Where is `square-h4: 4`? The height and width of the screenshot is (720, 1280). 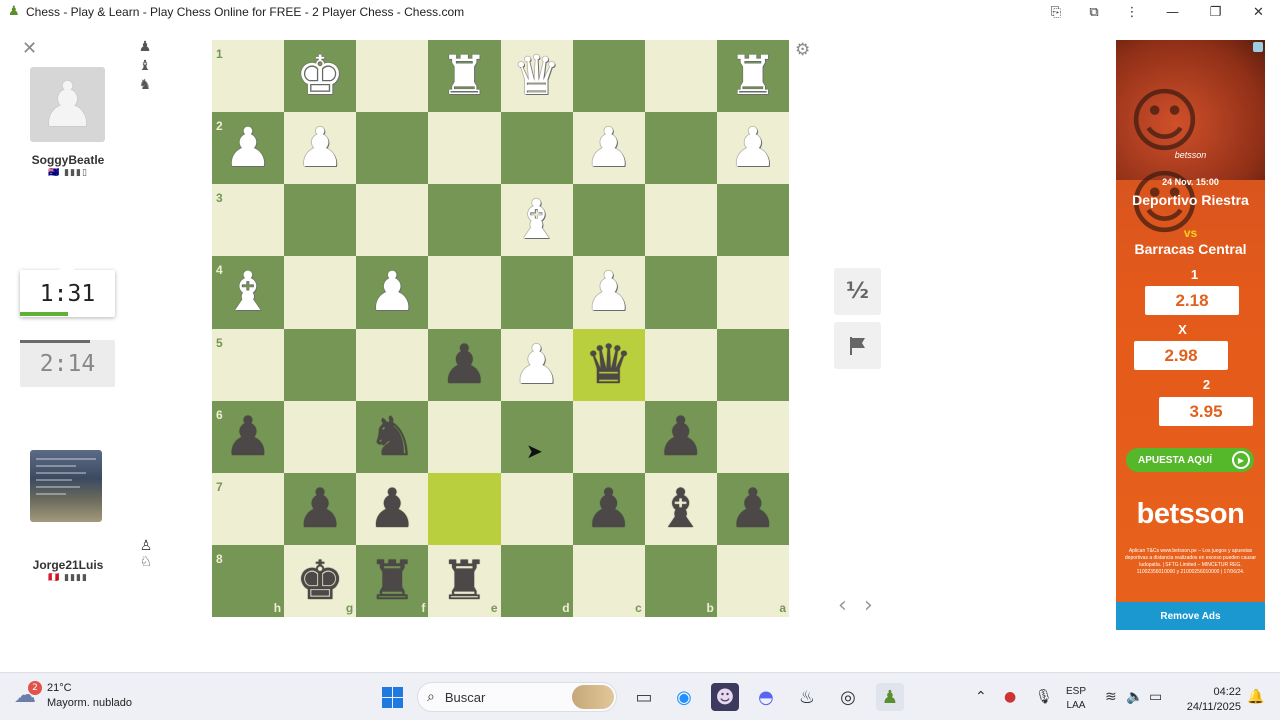 square-h4: 4 is located at coordinates (248, 292).